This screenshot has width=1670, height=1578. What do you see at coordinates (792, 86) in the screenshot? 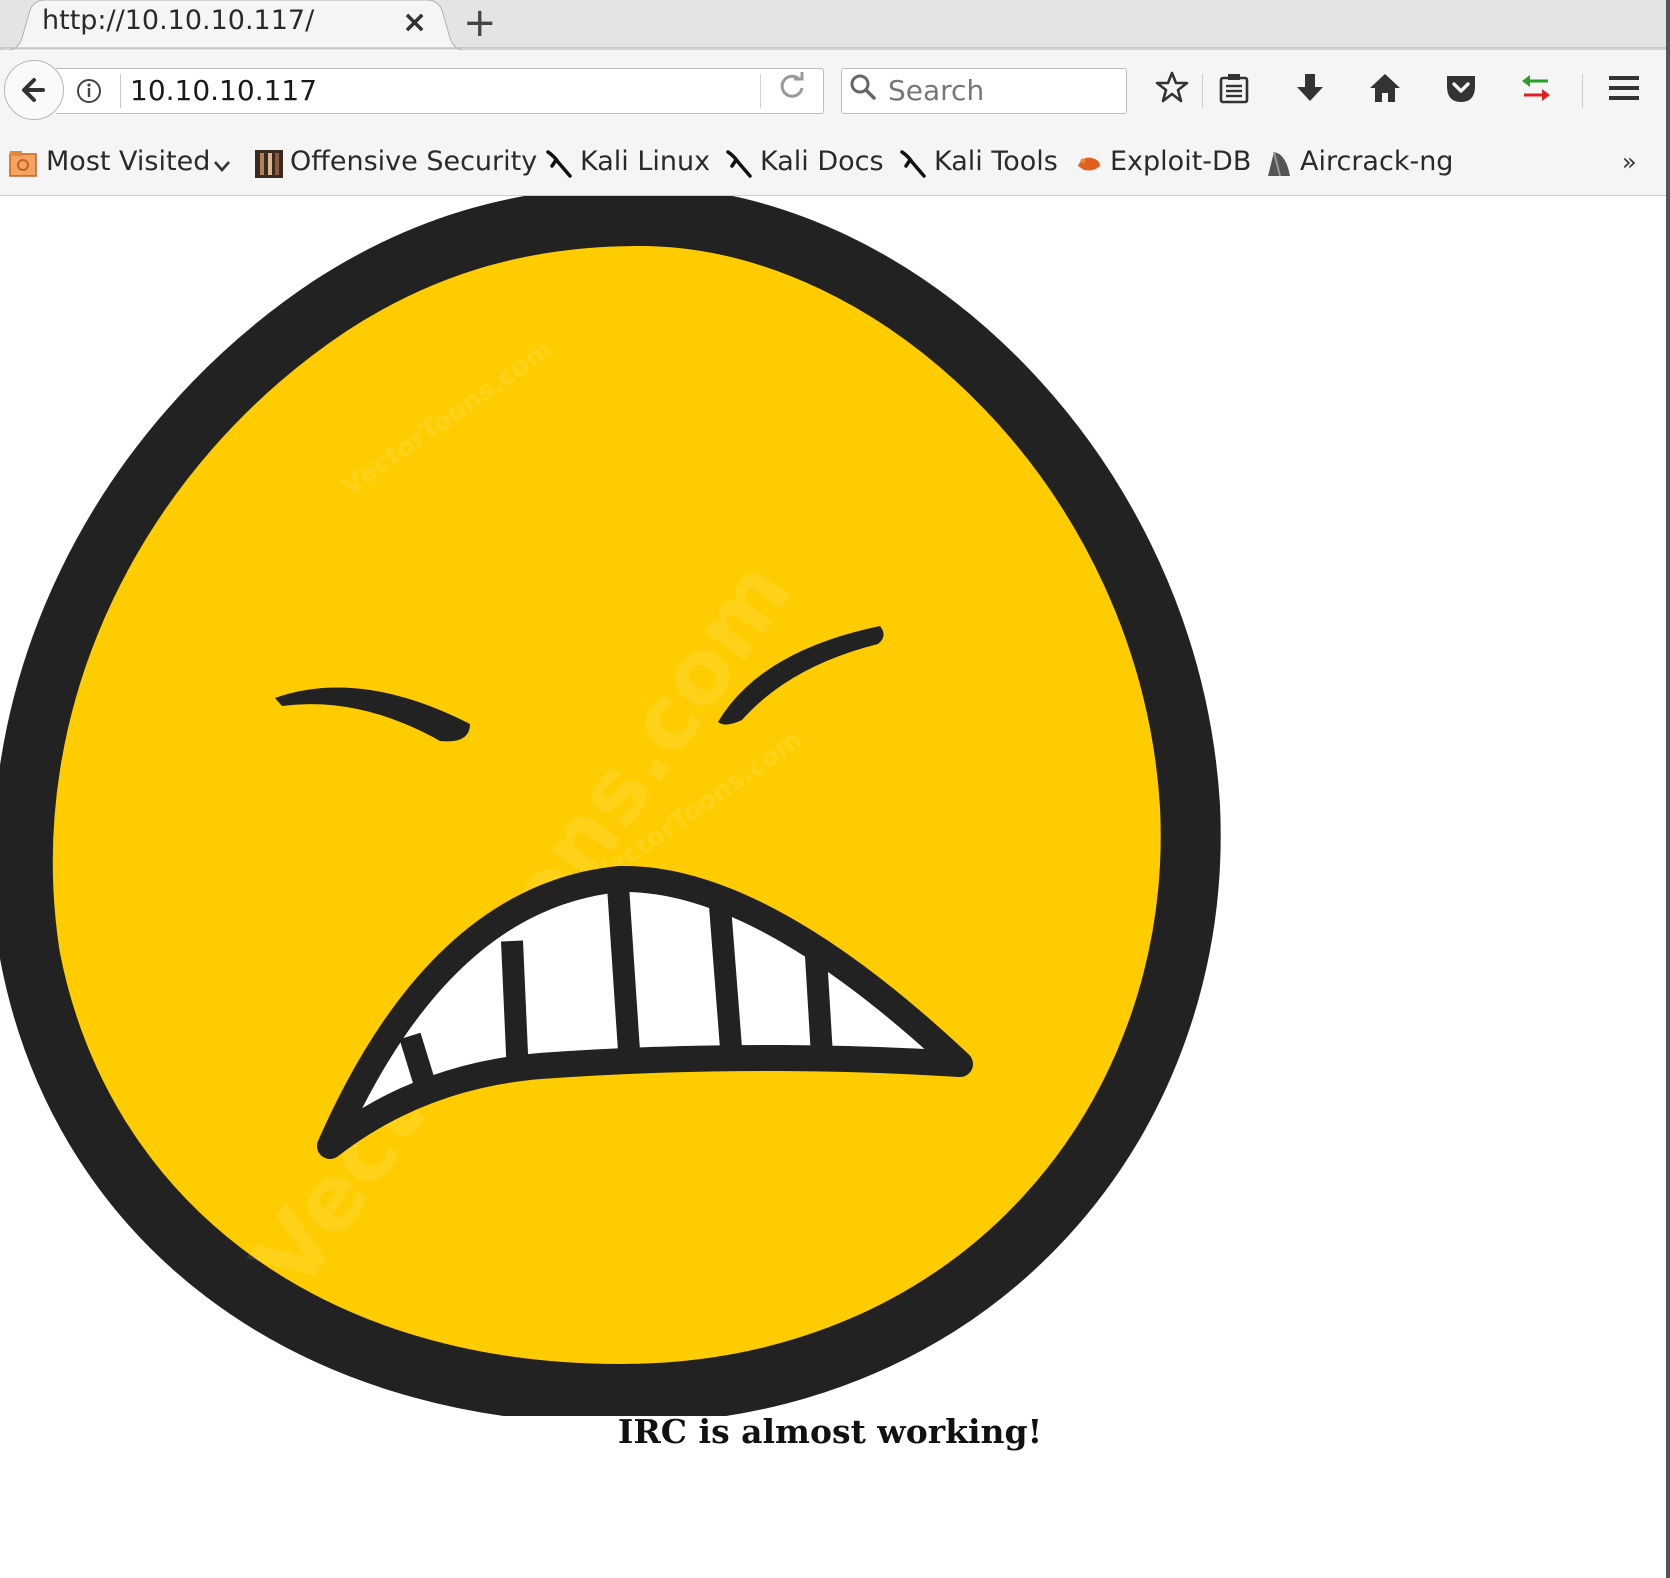
I see `reload-icon` at bounding box center [792, 86].